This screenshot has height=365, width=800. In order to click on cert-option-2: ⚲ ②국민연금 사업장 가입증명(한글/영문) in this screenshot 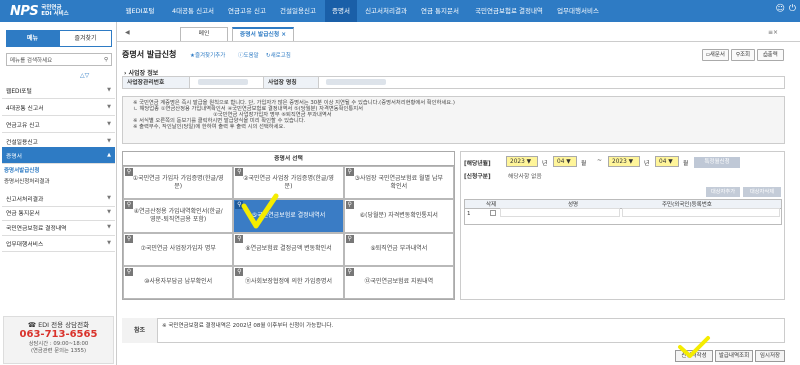, I will do `click(288, 183)`.